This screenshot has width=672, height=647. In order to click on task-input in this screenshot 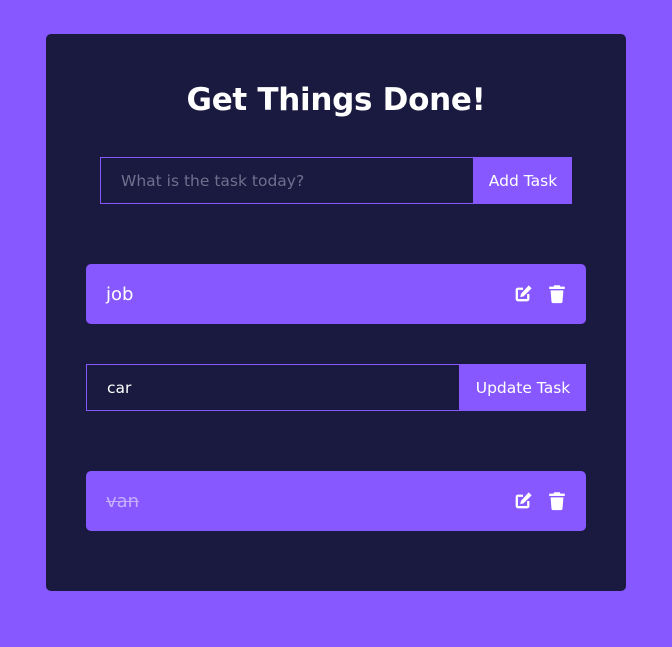, I will do `click(287, 180)`.